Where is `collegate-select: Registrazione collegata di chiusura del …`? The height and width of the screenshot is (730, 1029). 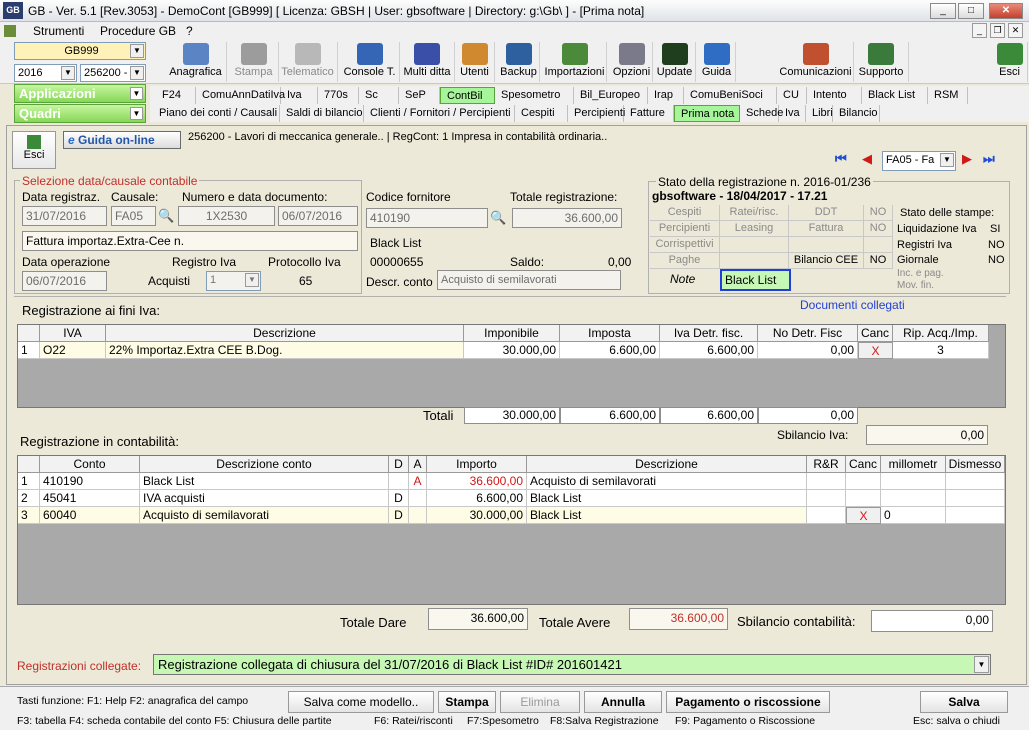
collegate-select: Registrazione collegata di chiusura del … is located at coordinates (572, 664).